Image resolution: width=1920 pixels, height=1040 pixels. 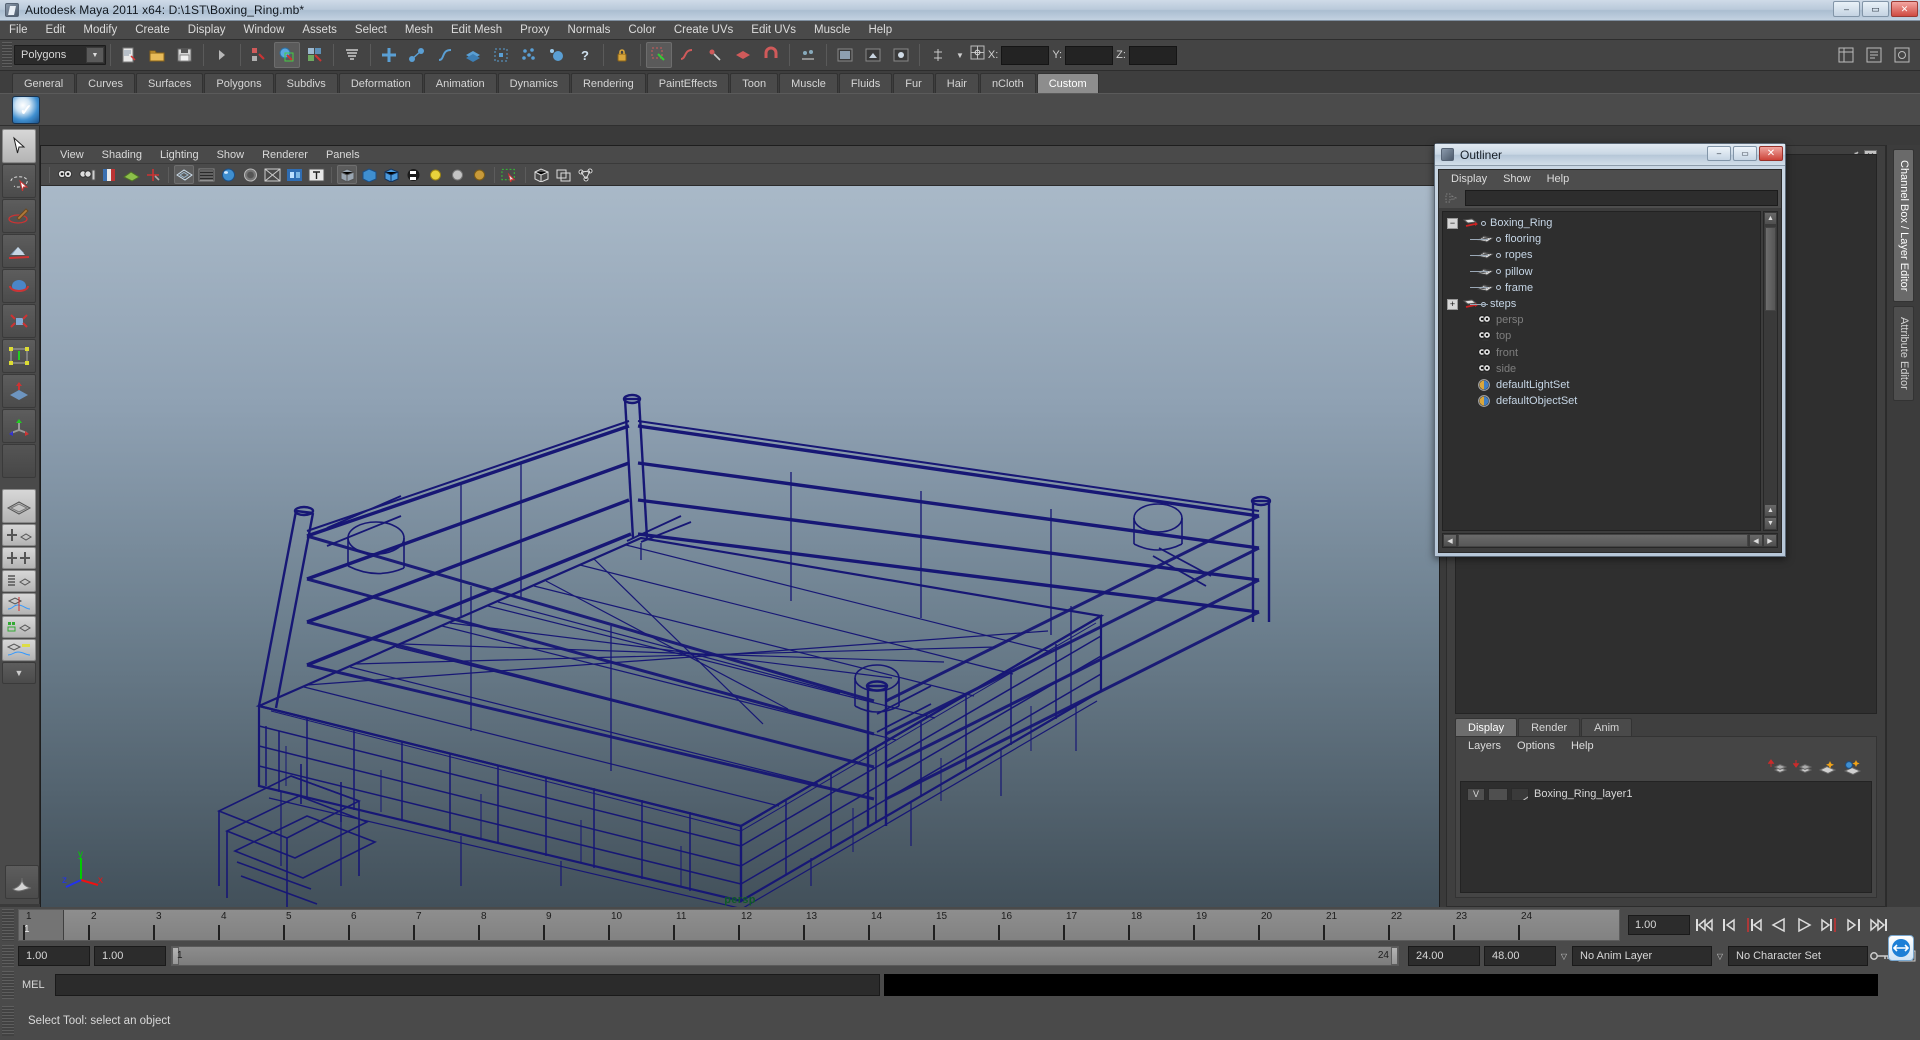 What do you see at coordinates (1452, 198) in the screenshot?
I see `search-filter-icon` at bounding box center [1452, 198].